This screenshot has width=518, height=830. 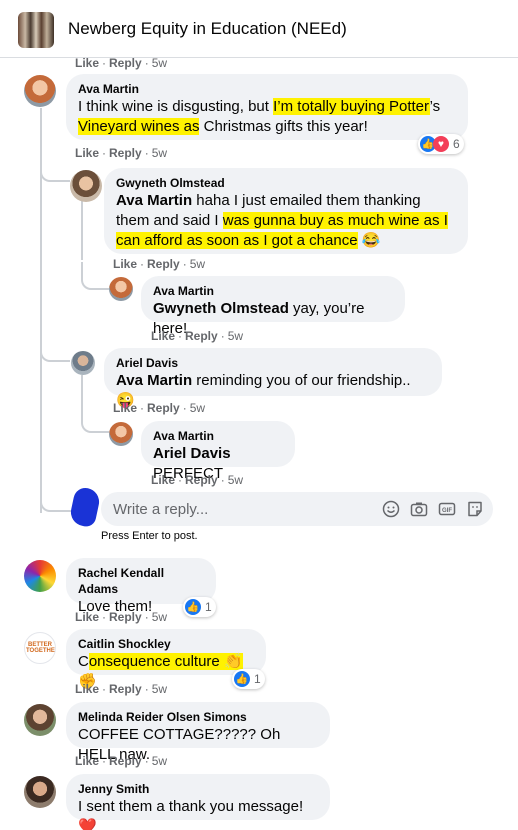 I want to click on comment-author: Rachel Kendall Adams, so click(x=141, y=581).